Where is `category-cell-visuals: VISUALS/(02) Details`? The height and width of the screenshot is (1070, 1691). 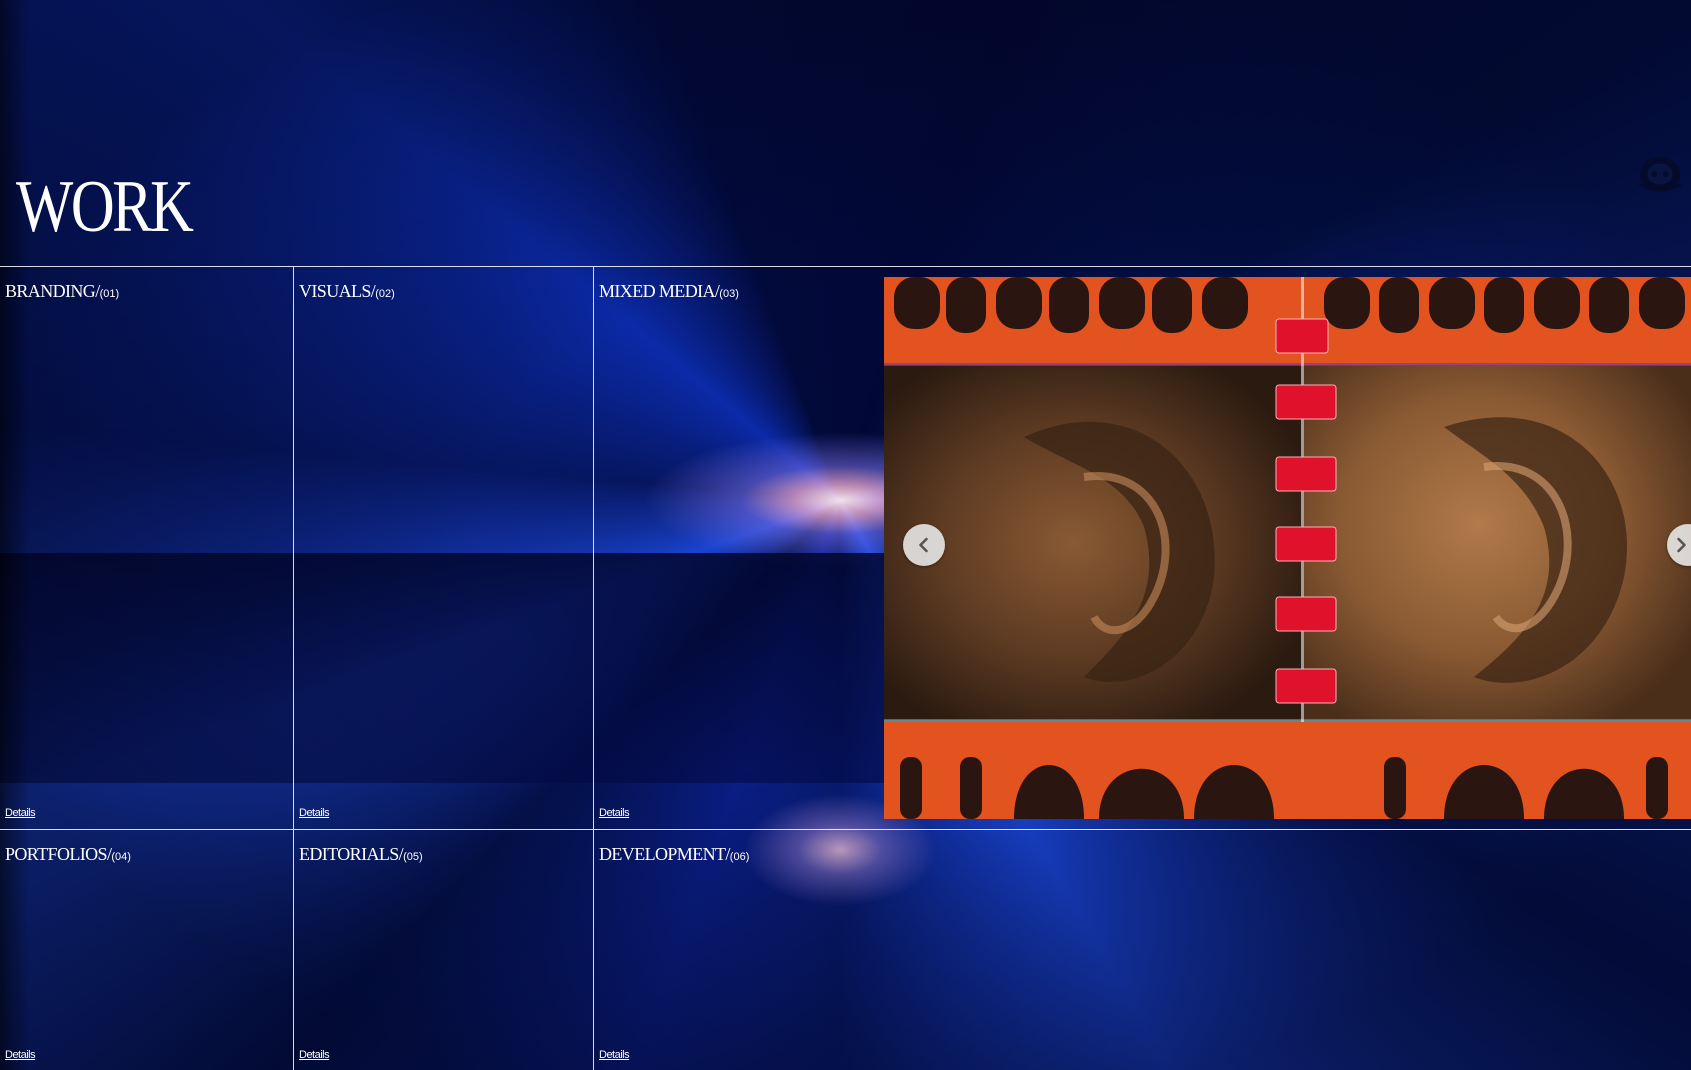
category-cell-visuals: VISUALS/(02) Details is located at coordinates (444, 548).